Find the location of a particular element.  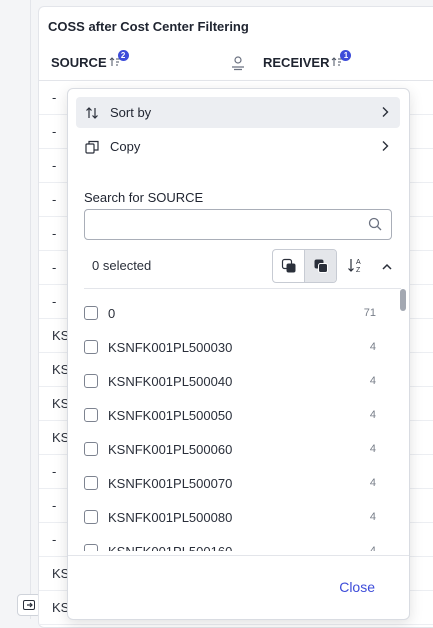

panel-title: COSS after Cost Center Filtering is located at coordinates (148, 26).